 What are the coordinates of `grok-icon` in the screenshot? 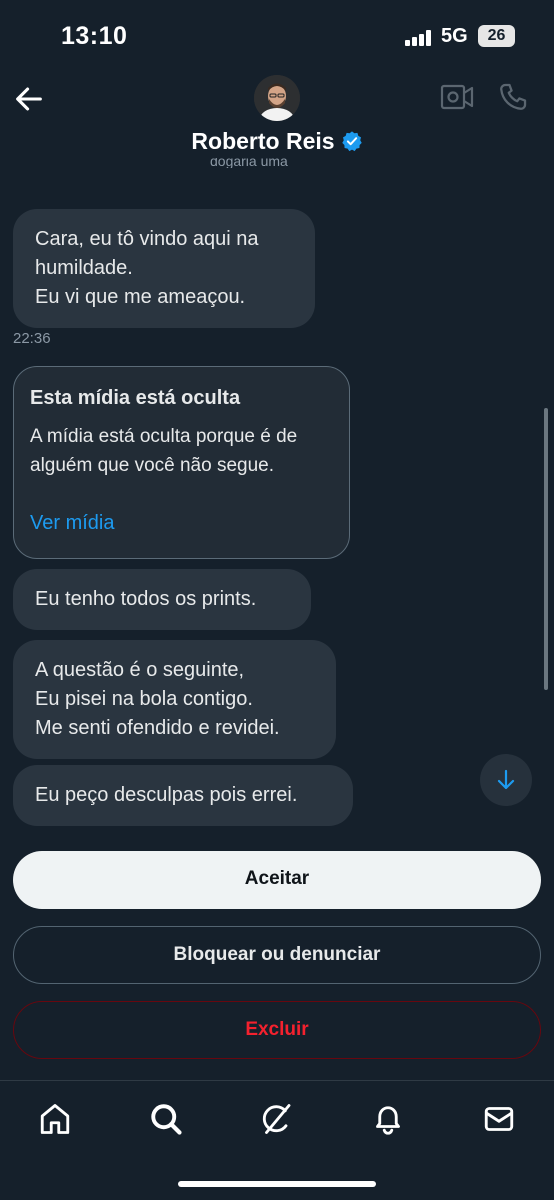 It's located at (276, 1119).